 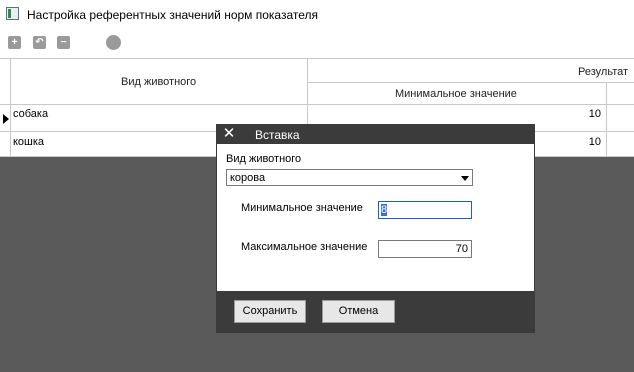 What do you see at coordinates (31, 114) in the screenshot?
I see `cell-animal: собака` at bounding box center [31, 114].